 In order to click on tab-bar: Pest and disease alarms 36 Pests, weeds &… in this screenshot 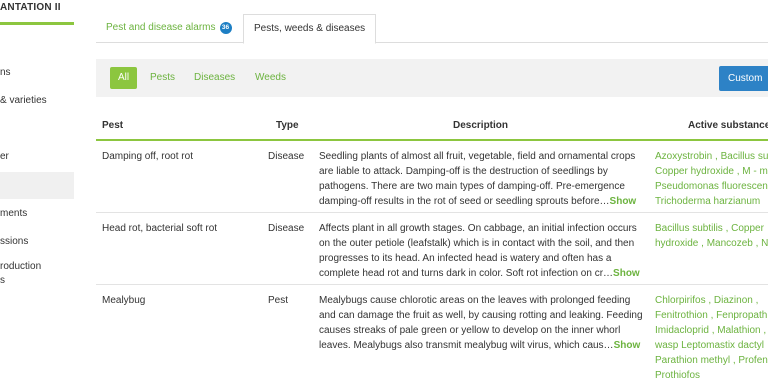, I will do `click(432, 29)`.